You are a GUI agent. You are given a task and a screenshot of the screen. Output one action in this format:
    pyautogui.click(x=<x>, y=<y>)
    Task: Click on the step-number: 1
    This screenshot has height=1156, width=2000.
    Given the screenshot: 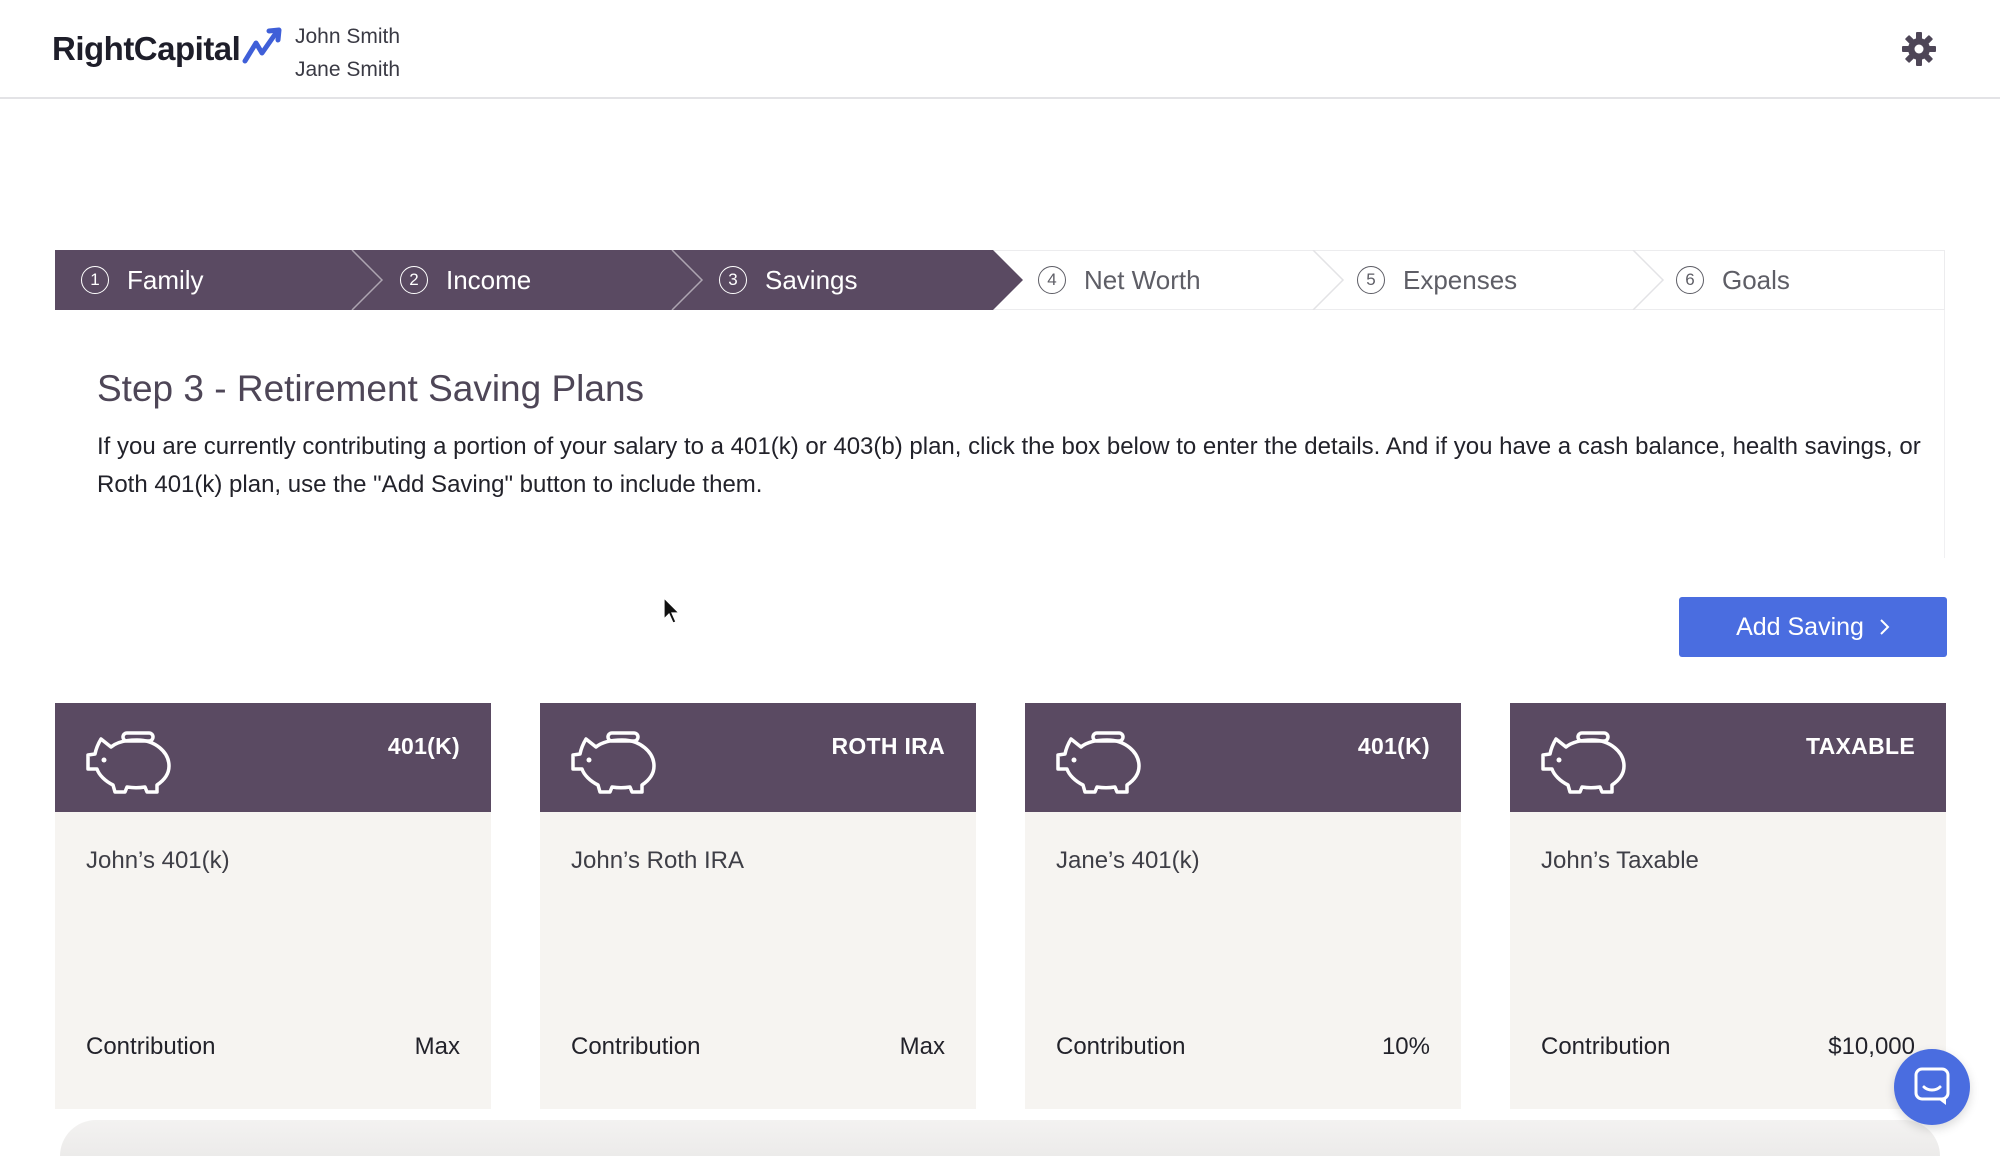 What is the action you would take?
    pyautogui.click(x=95, y=280)
    